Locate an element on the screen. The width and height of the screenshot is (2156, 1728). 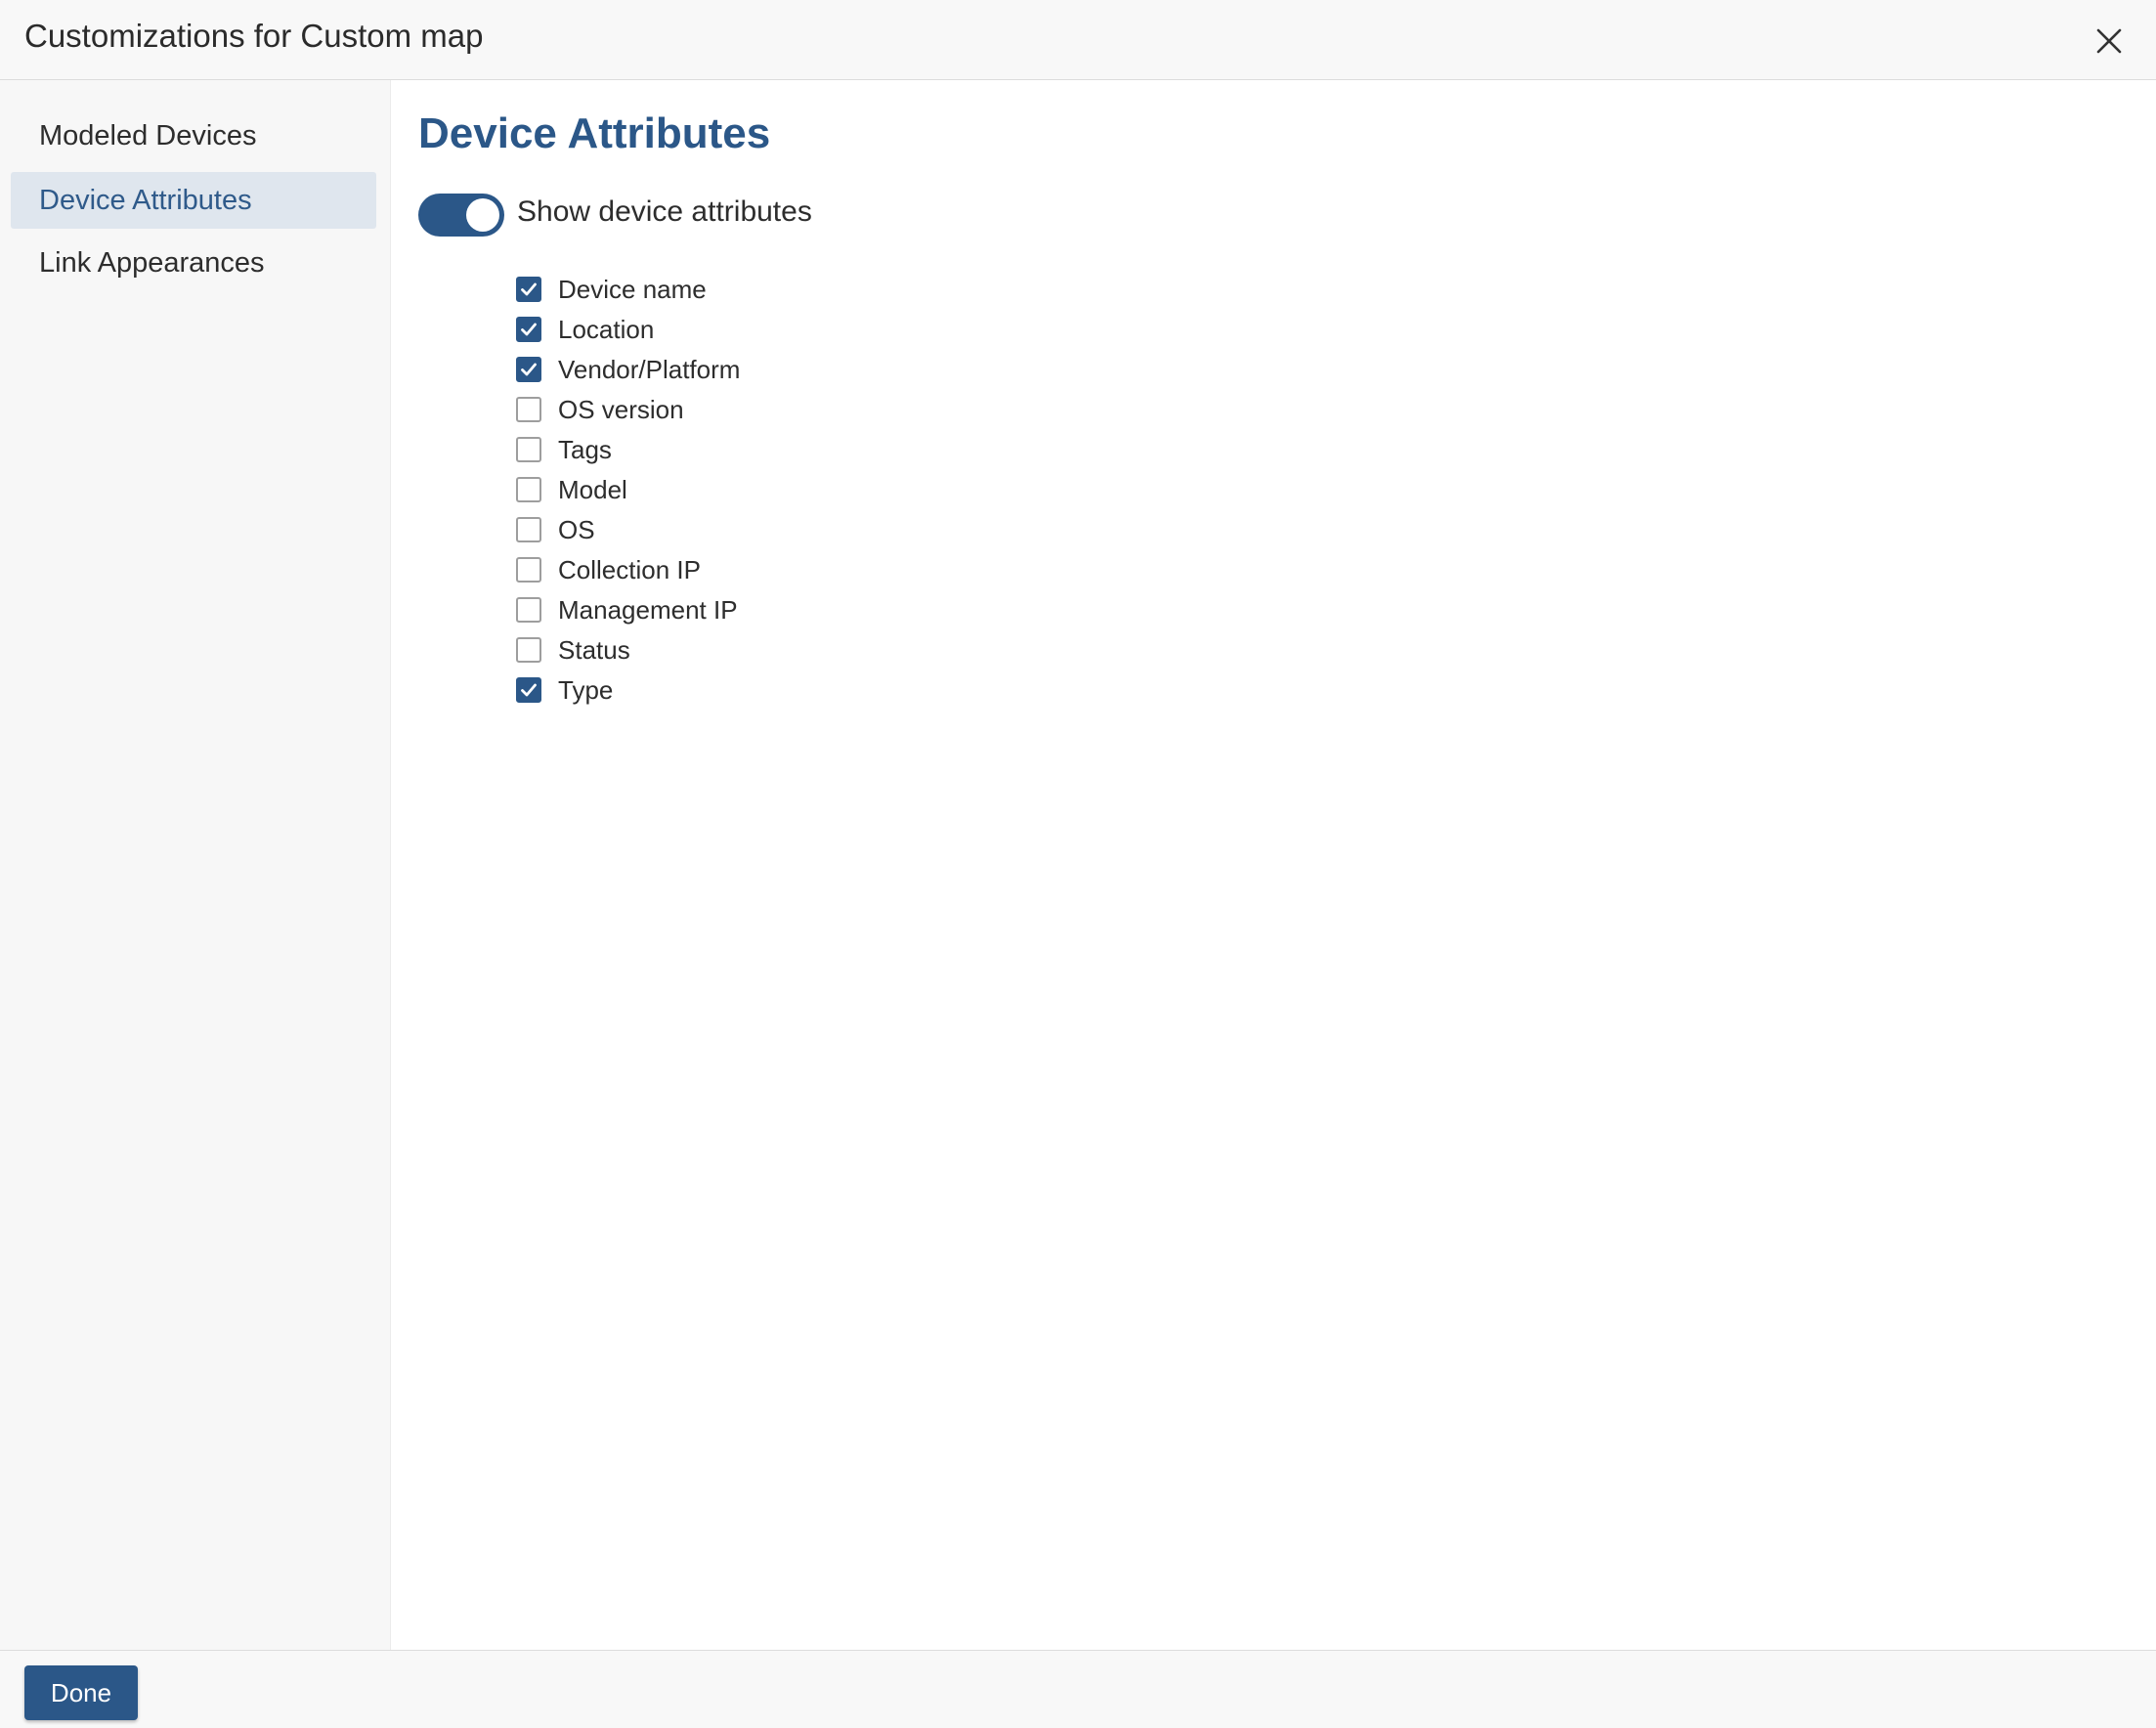
dialog-title: Customizations for Custom map is located at coordinates (254, 36).